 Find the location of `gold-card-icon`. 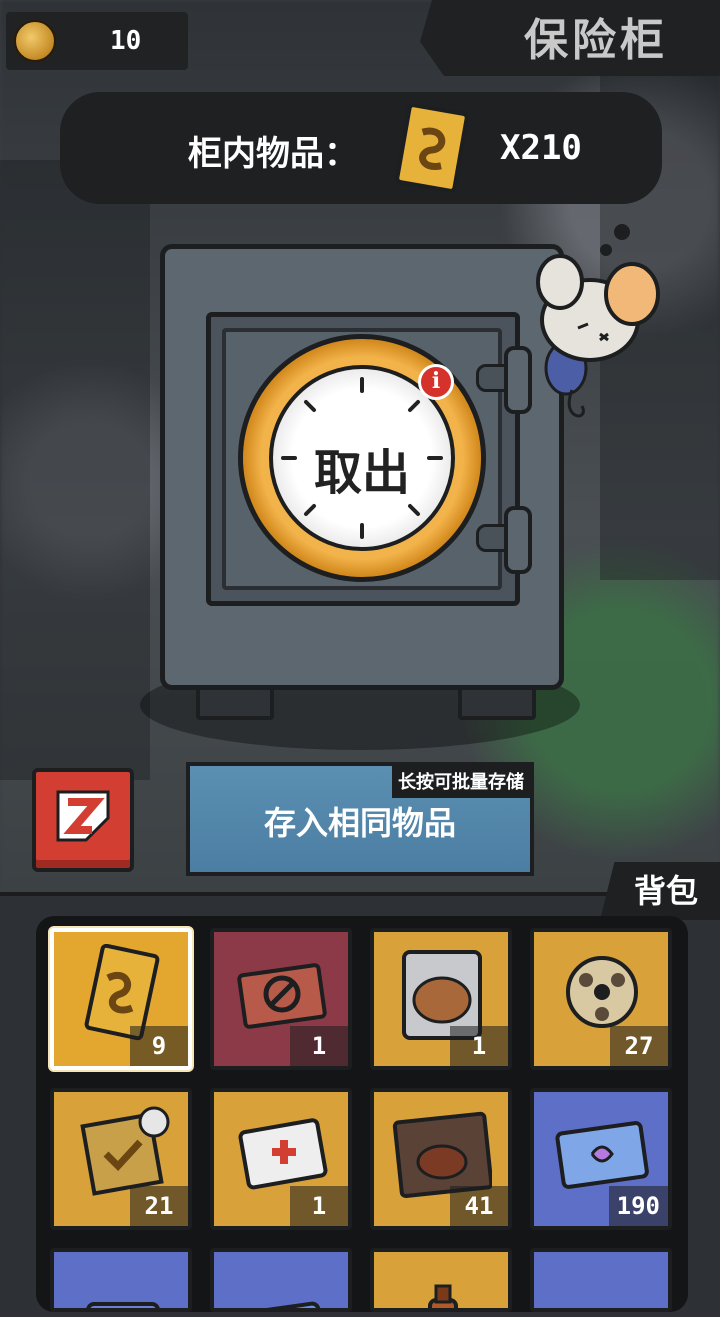

gold-card-icon is located at coordinates (432, 148).